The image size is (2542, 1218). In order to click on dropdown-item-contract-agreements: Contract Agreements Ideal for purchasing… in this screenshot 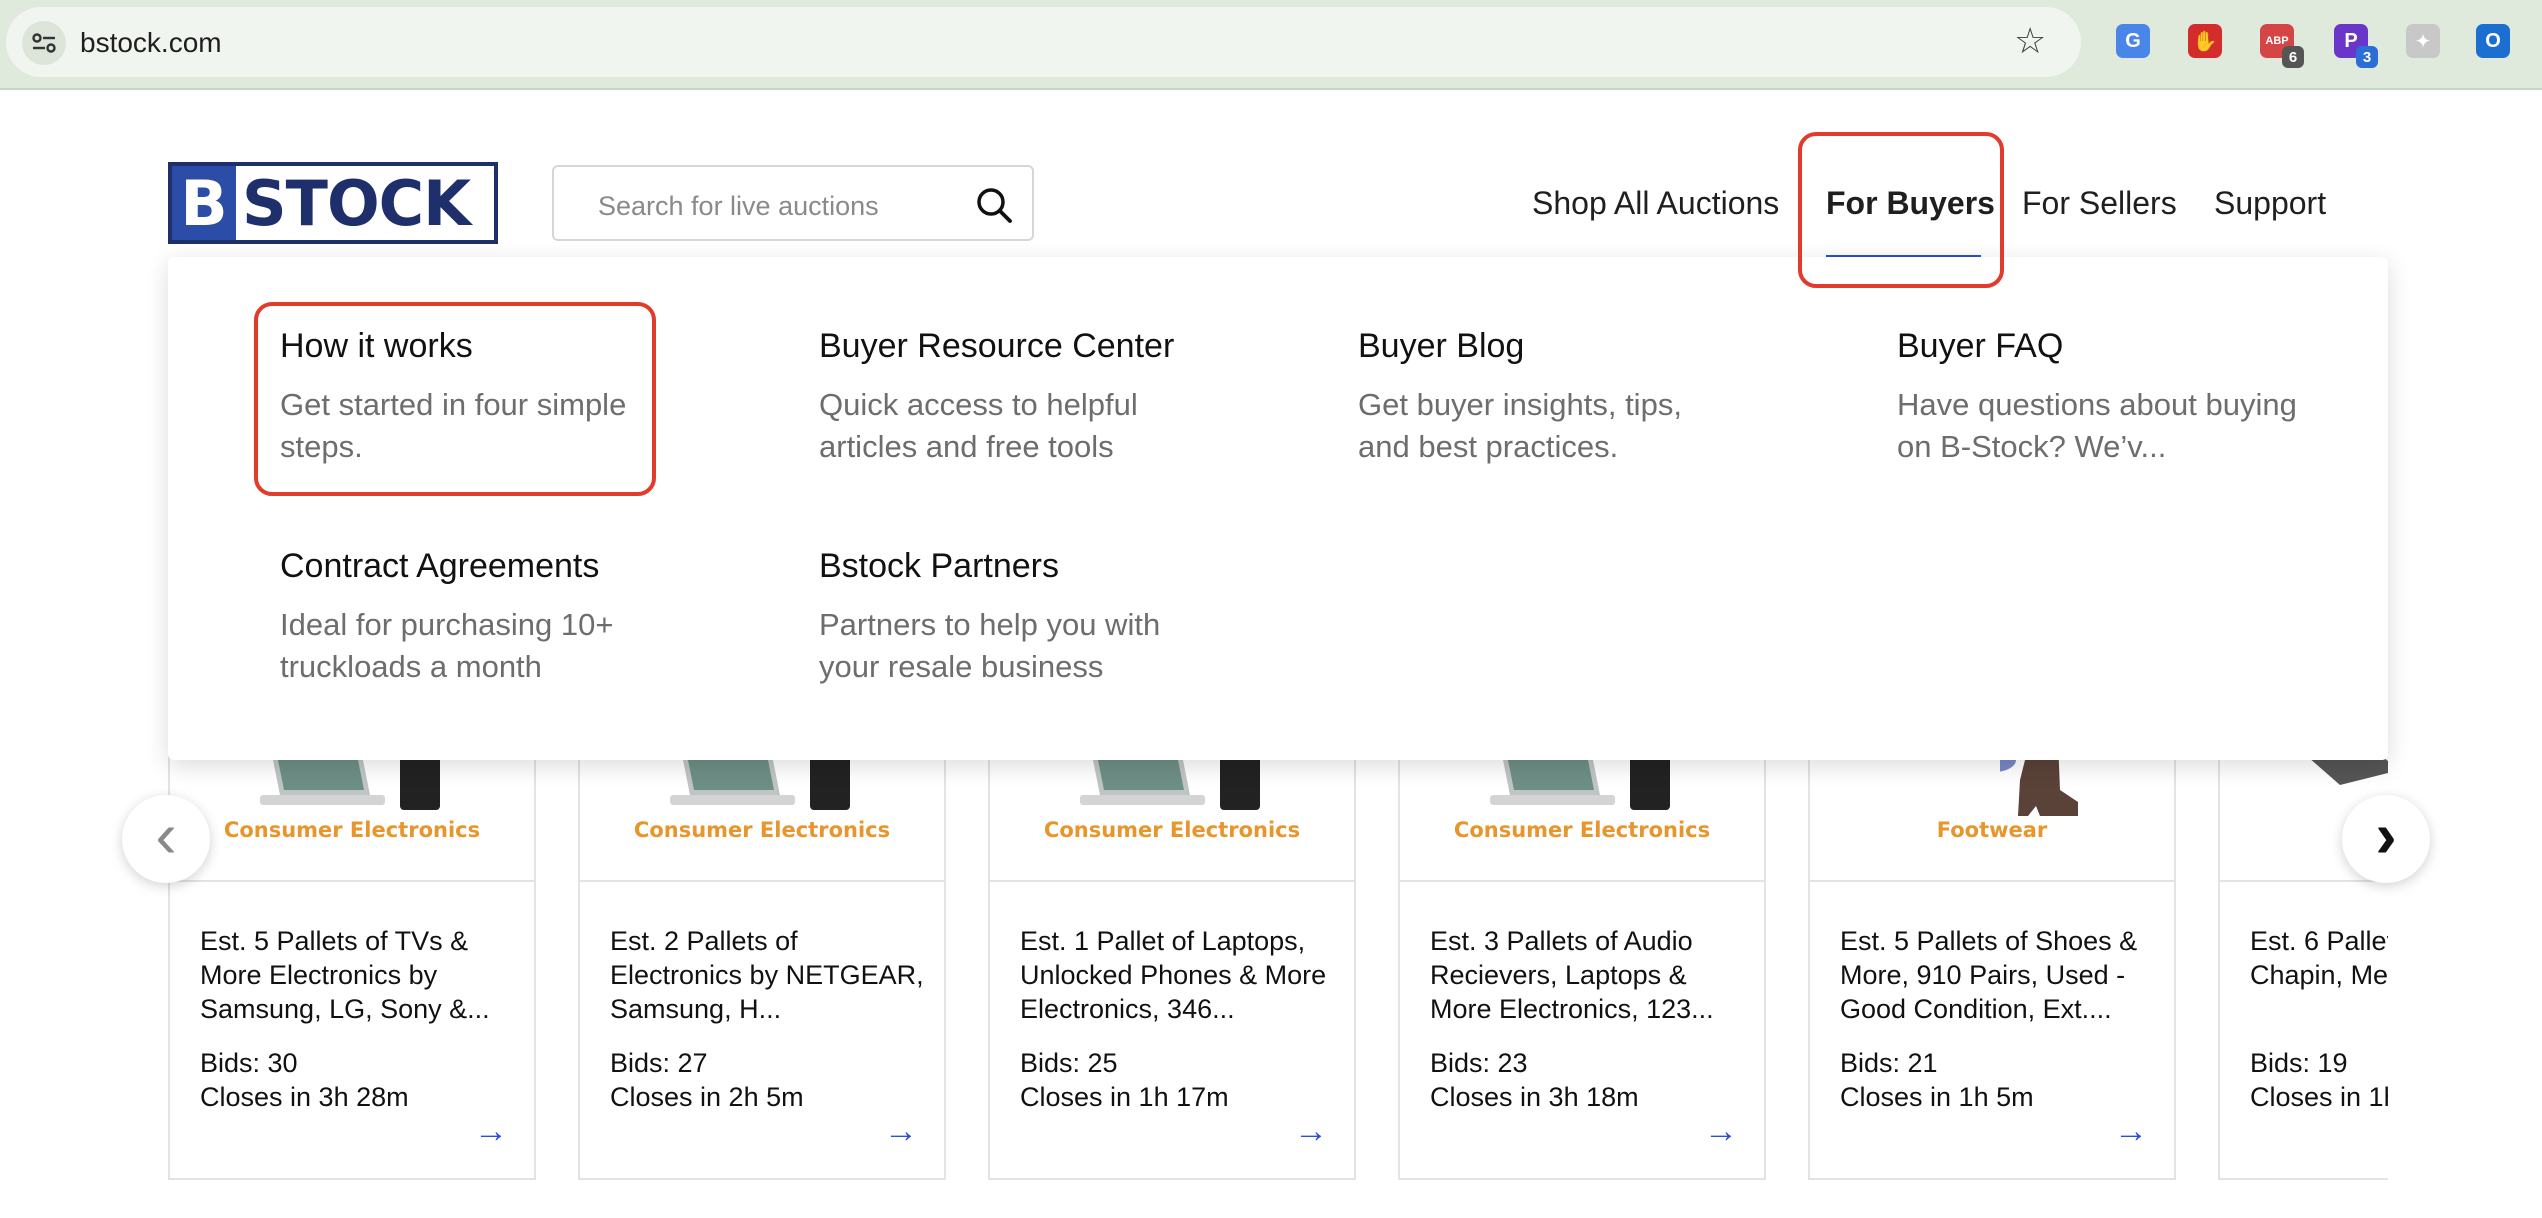, I will do `click(490, 617)`.